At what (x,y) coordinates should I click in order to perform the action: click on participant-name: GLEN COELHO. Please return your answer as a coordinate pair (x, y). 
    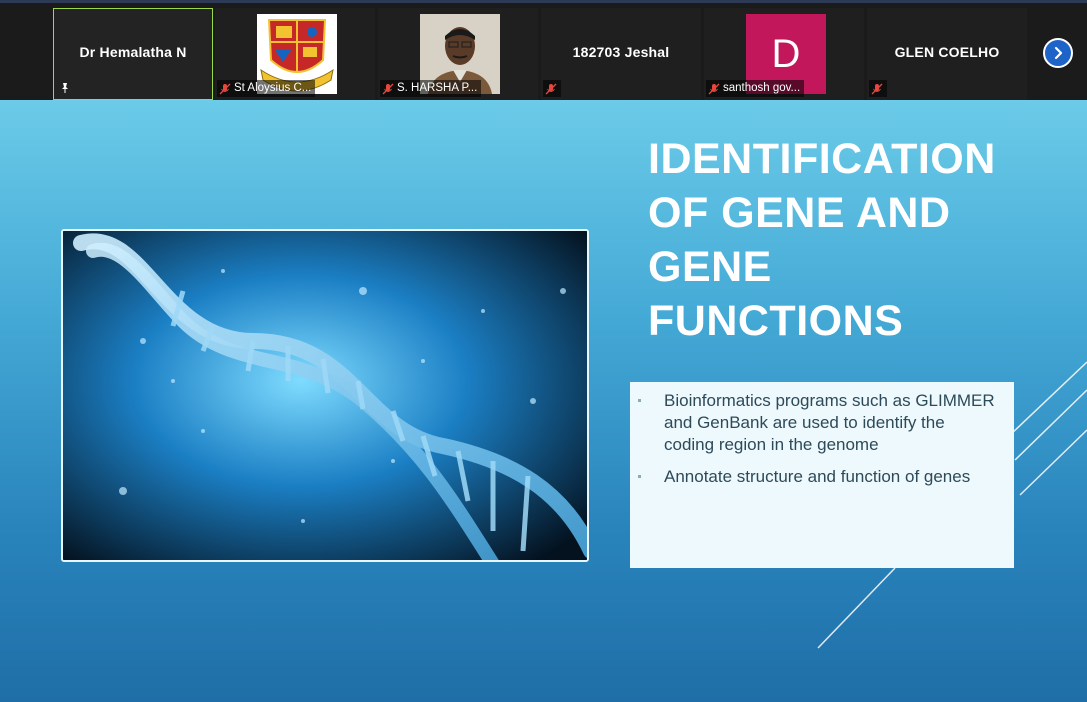
    Looking at the image, I should click on (947, 52).